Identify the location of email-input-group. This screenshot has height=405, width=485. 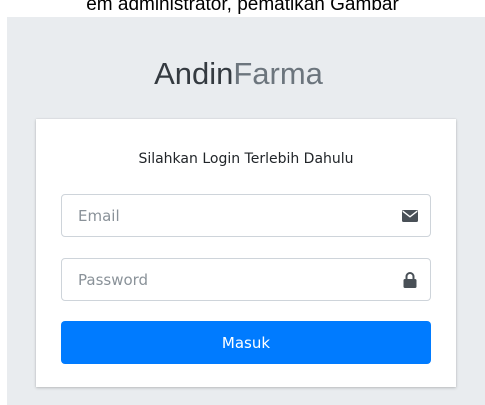
(246, 215).